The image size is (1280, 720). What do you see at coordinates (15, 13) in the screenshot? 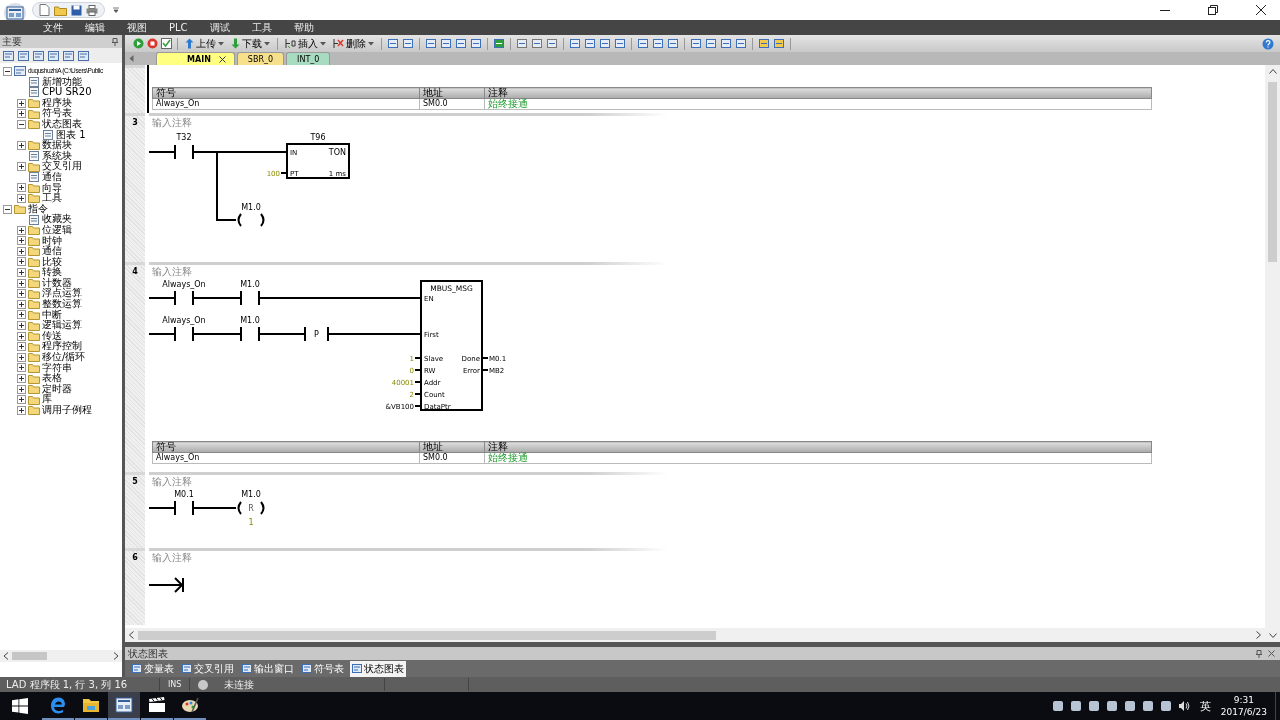
I see `app-logo-icon` at bounding box center [15, 13].